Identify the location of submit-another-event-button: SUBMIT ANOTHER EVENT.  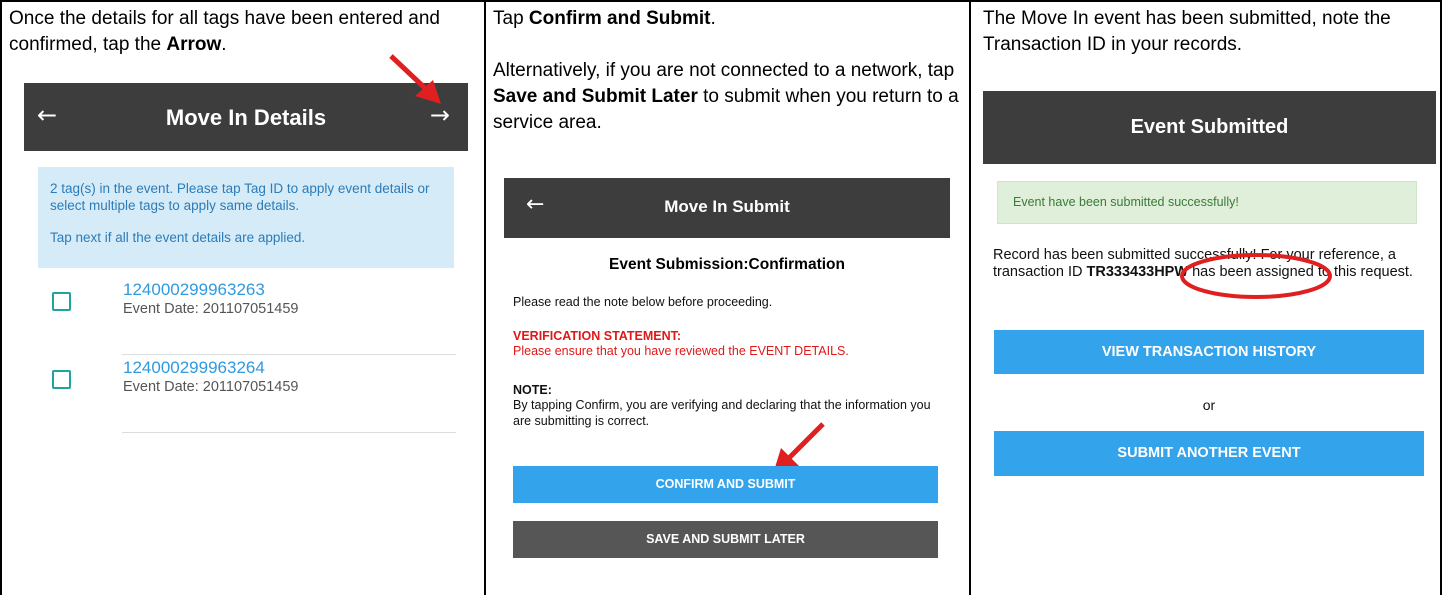
(1209, 453).